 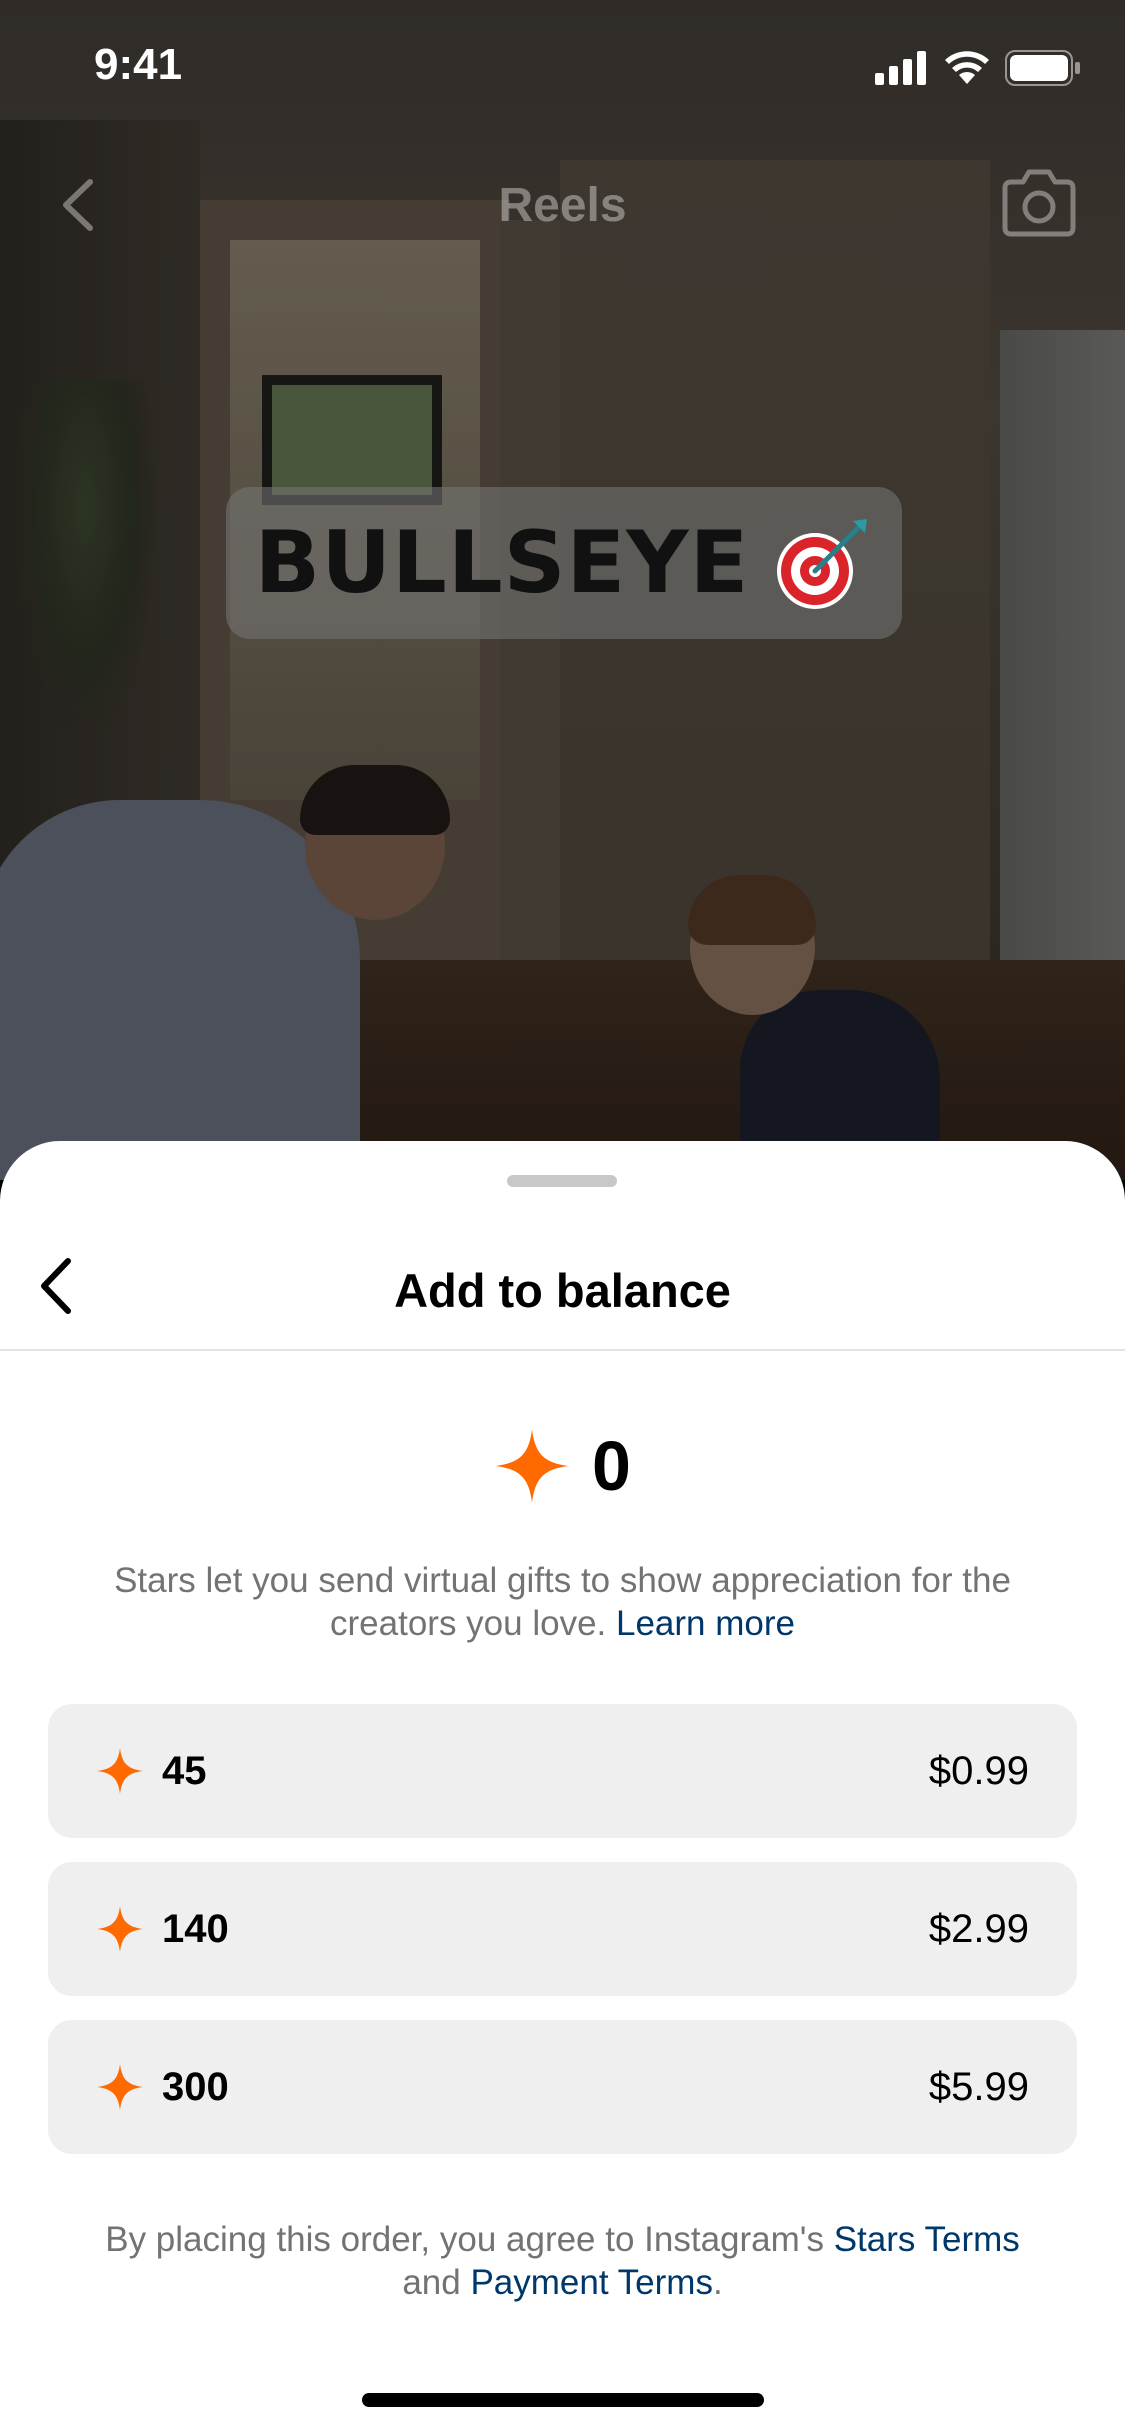 I want to click on star-balance: 0, so click(x=562, y=1466).